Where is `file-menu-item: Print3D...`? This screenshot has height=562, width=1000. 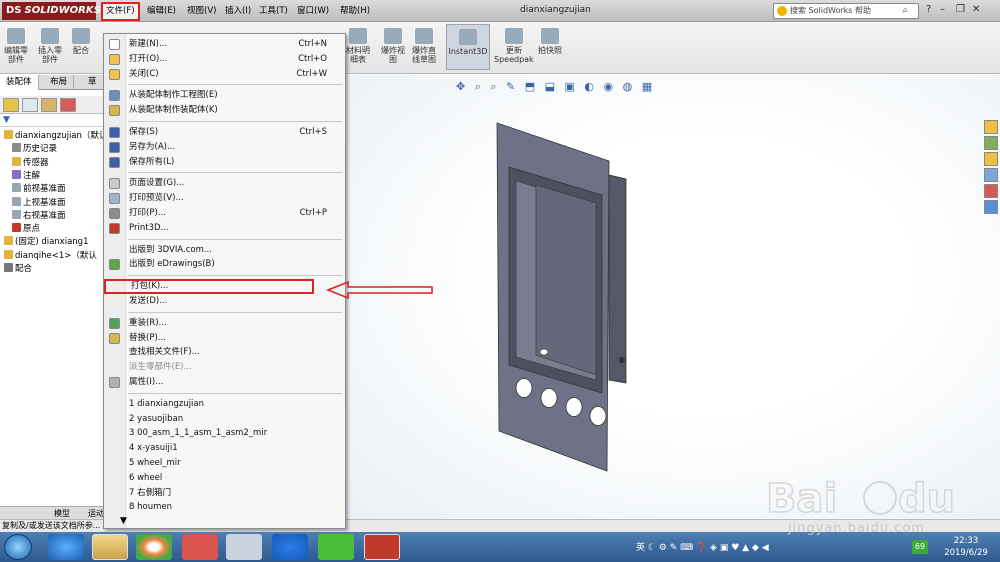
file-menu-item: Print3D... is located at coordinates (224, 228).